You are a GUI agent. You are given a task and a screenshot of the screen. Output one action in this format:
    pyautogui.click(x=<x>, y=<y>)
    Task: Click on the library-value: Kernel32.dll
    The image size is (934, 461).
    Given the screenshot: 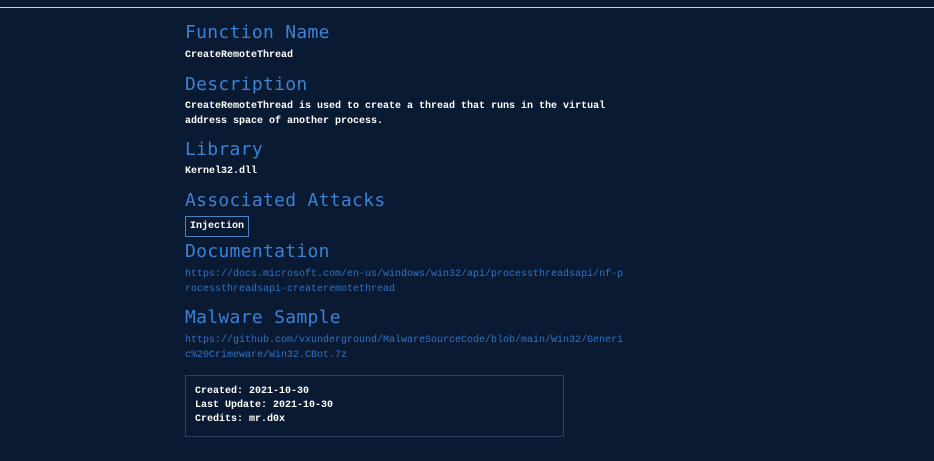 What is the action you would take?
    pyautogui.click(x=221, y=171)
    